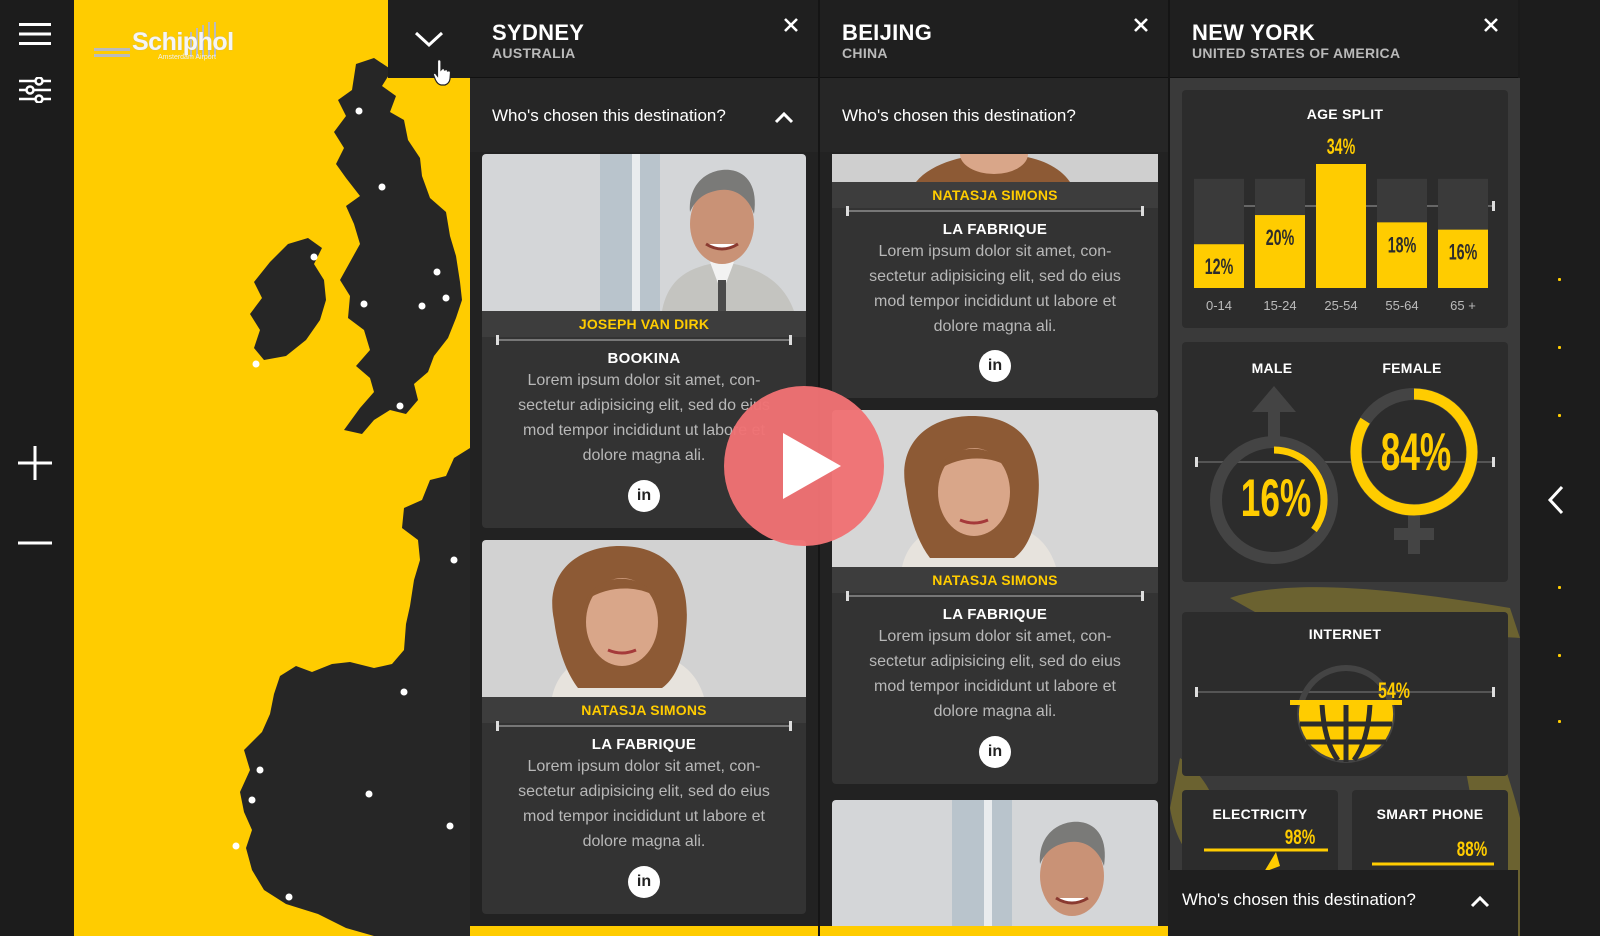 Image resolution: width=1600 pixels, height=936 pixels. I want to click on company-name: BOOKINA, so click(644, 358).